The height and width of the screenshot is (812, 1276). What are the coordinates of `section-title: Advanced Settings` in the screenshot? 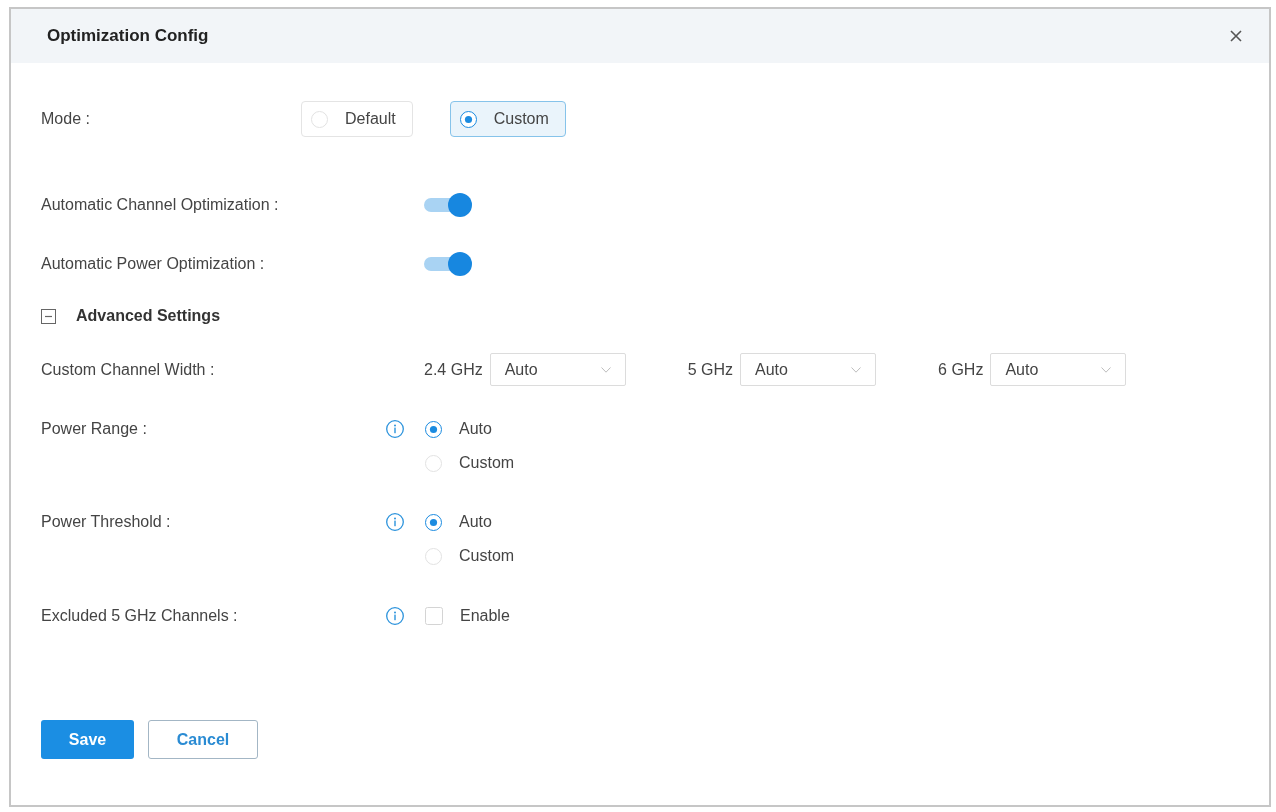 It's located at (148, 316).